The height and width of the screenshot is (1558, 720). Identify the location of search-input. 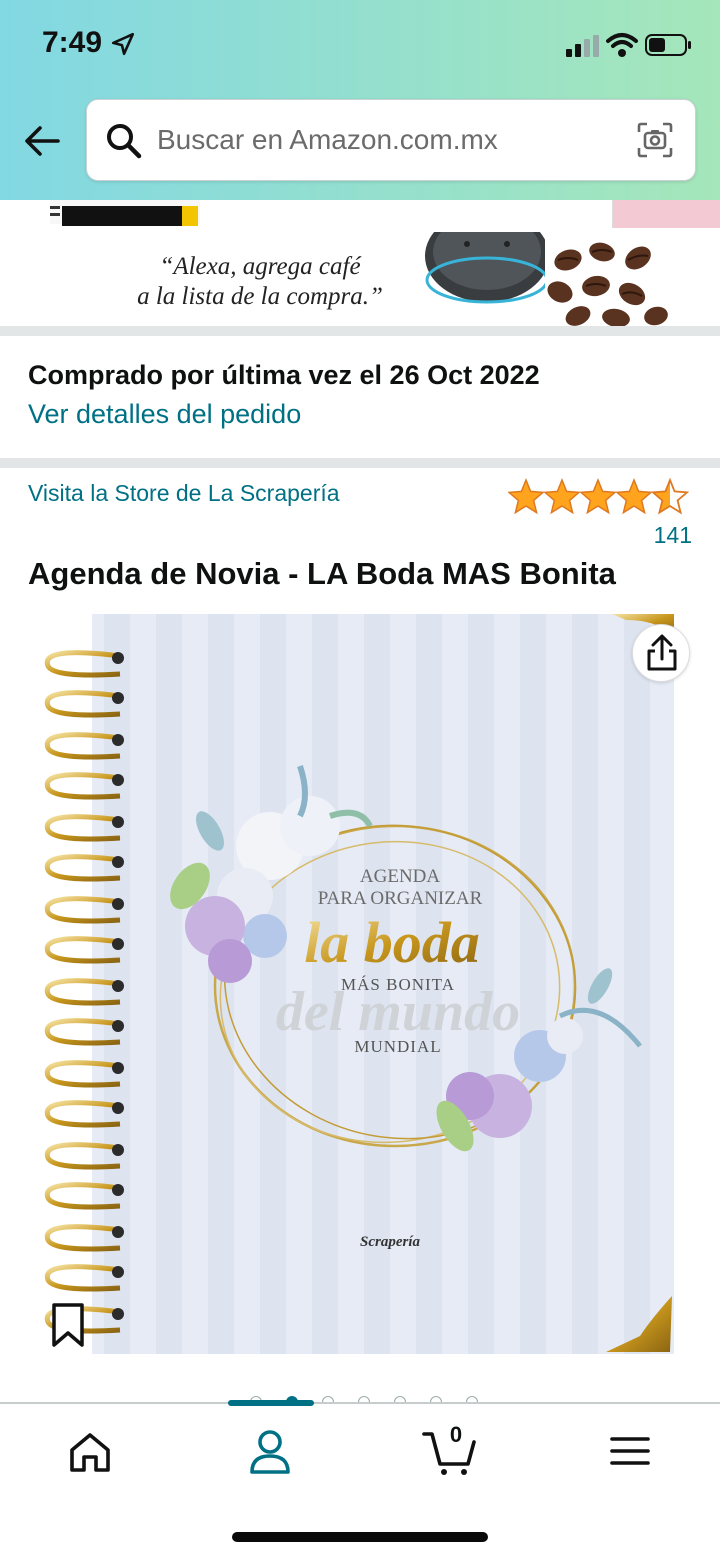
(387, 140).